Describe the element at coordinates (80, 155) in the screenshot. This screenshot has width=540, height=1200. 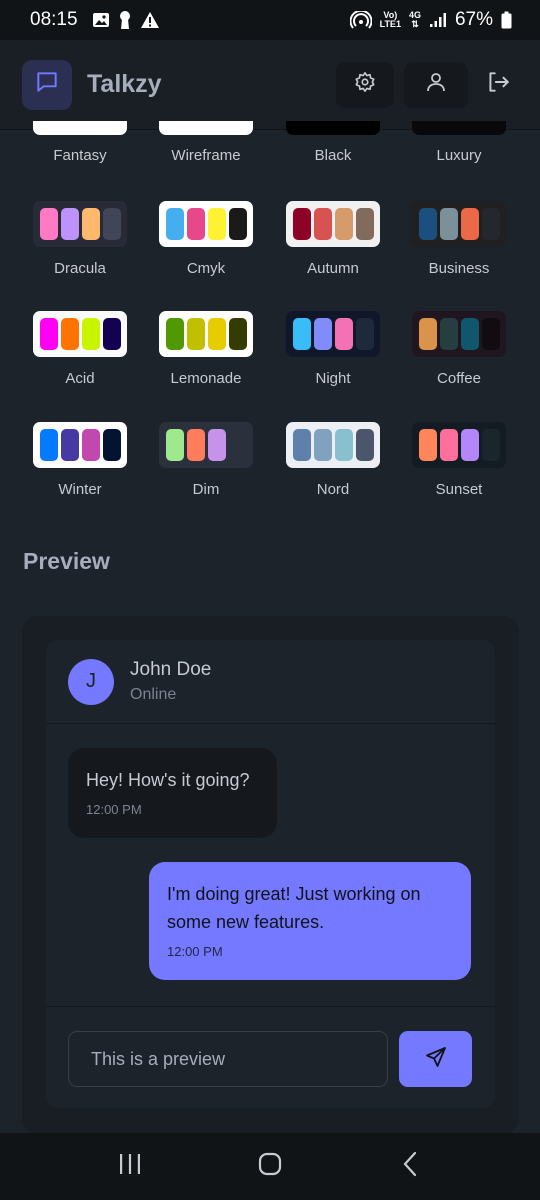
I see `theme-label: Fantasy` at that location.